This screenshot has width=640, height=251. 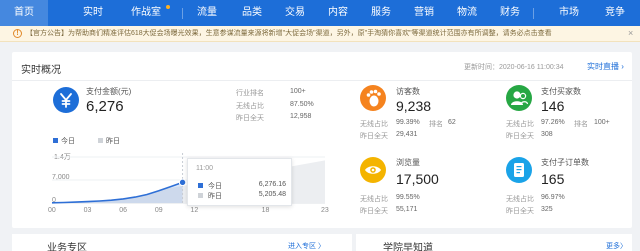 I want to click on x-tick-label: 18, so click(x=265, y=210).